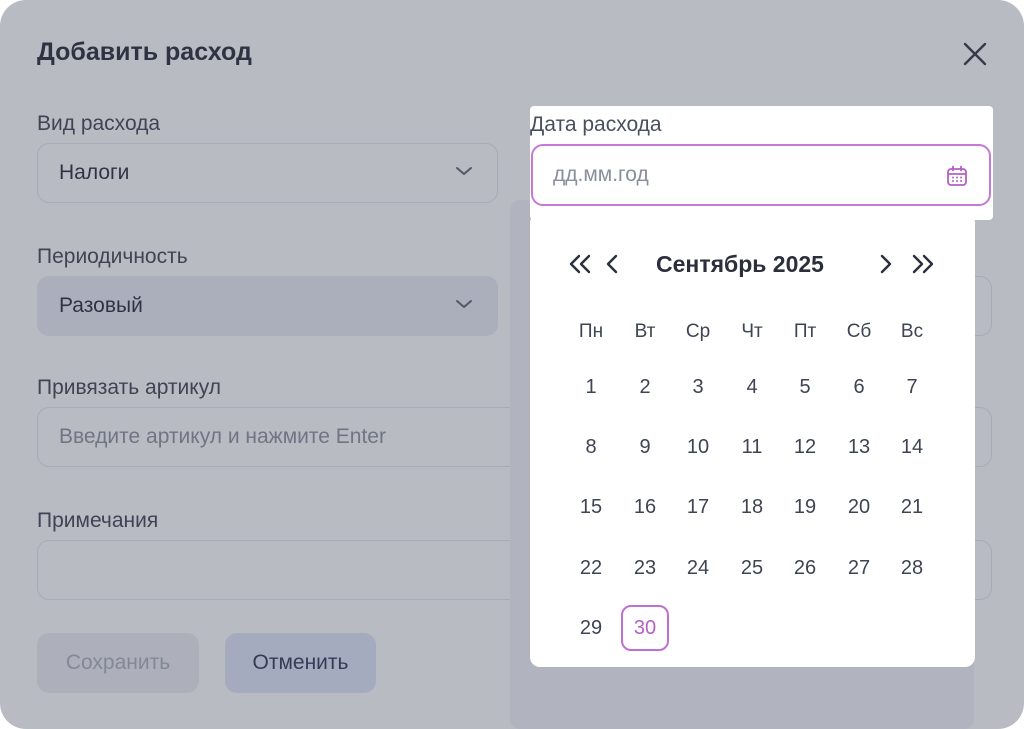 The width and height of the screenshot is (1024, 729). I want to click on weekday-header: Пн, so click(591, 331).